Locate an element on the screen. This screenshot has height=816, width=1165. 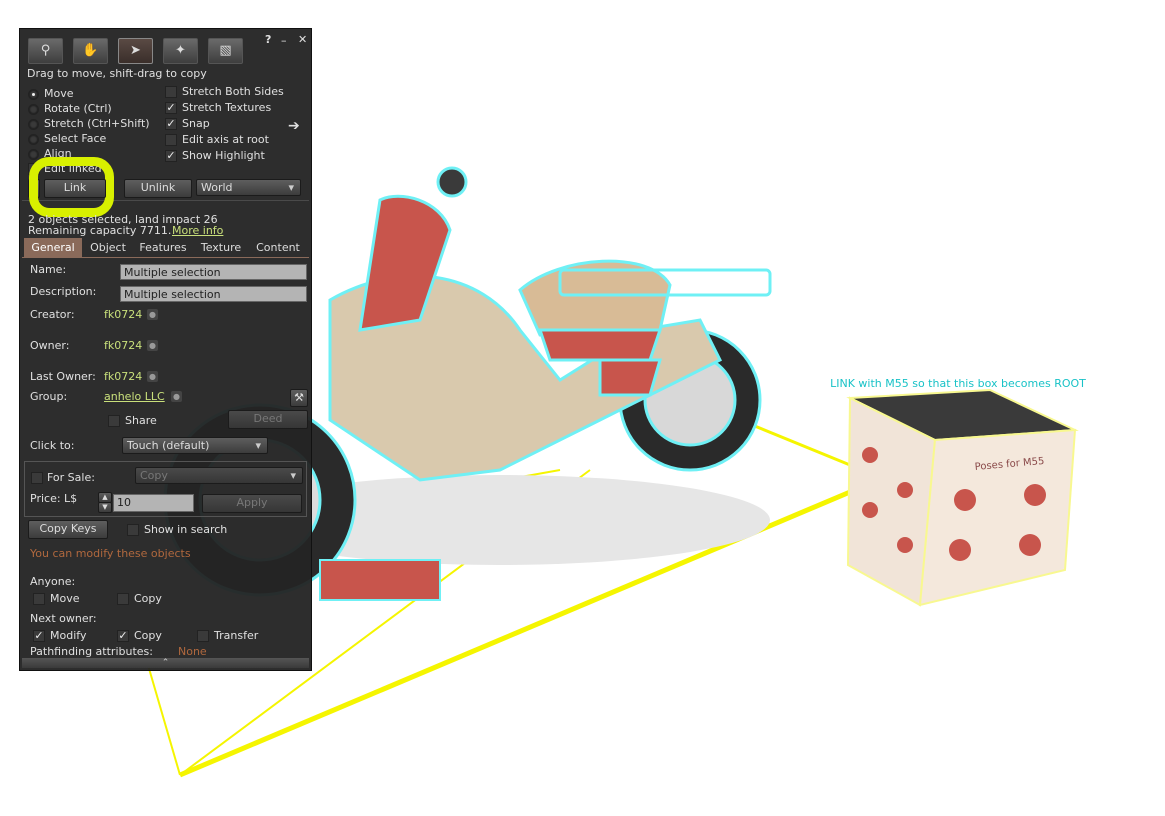
anyone-move-label: Move is located at coordinates (65, 598).